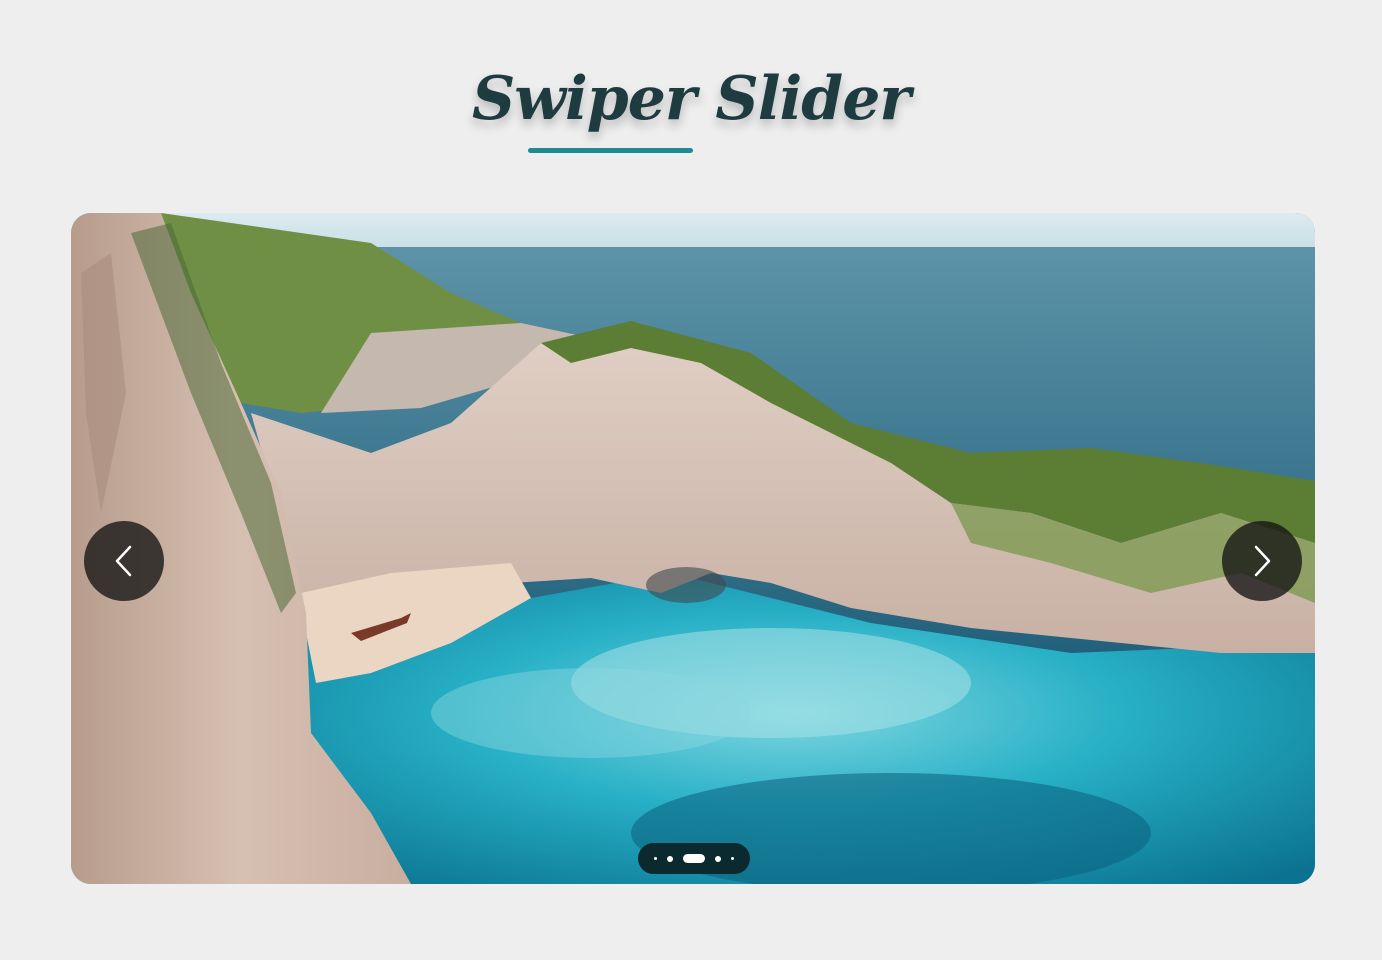 This screenshot has height=960, width=1382. I want to click on title-underline, so click(610, 150).